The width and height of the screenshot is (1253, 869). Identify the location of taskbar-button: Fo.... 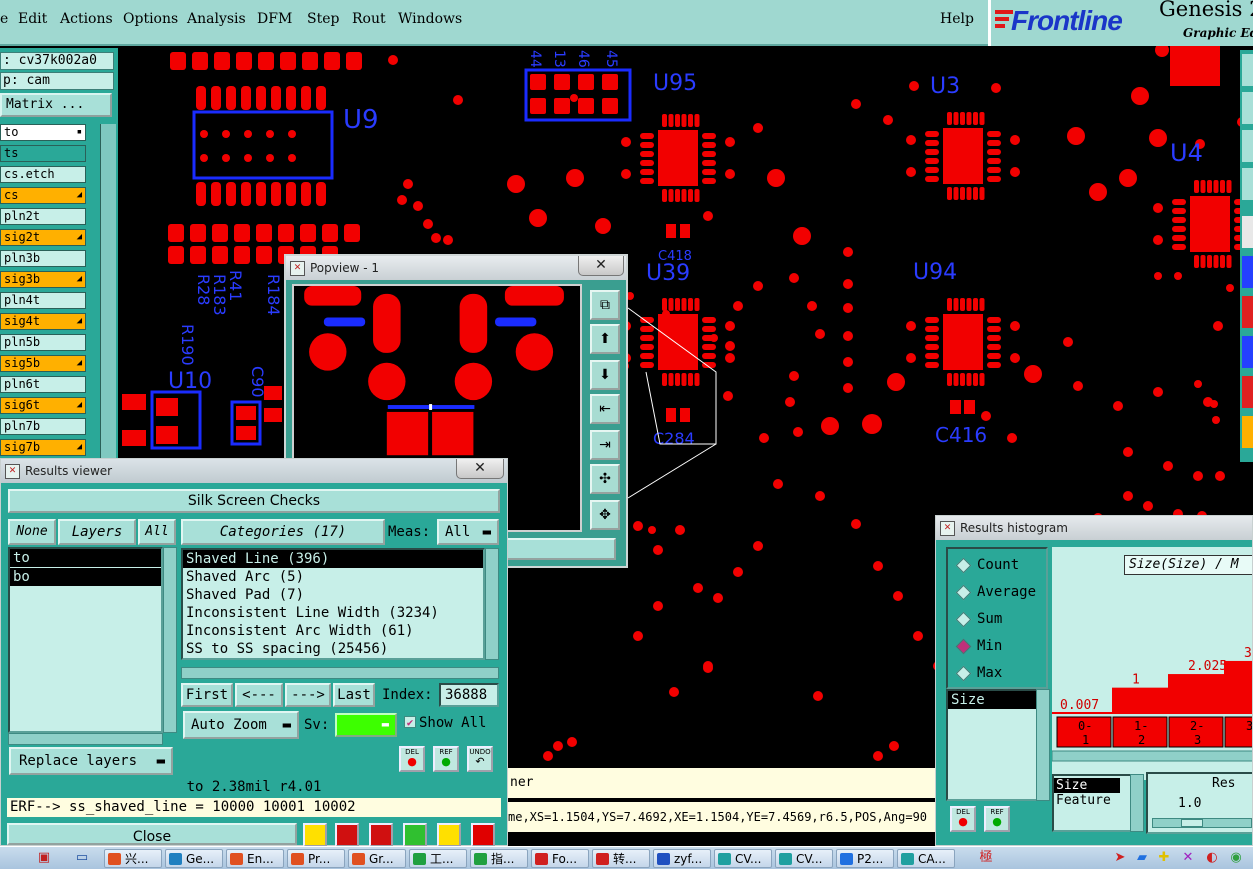
(560, 858).